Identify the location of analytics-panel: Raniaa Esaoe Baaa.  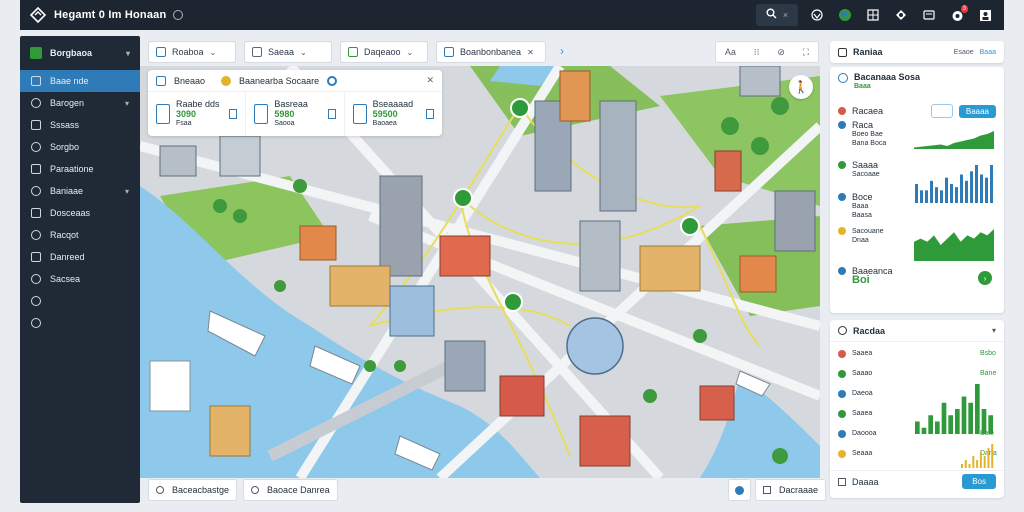
(917, 52).